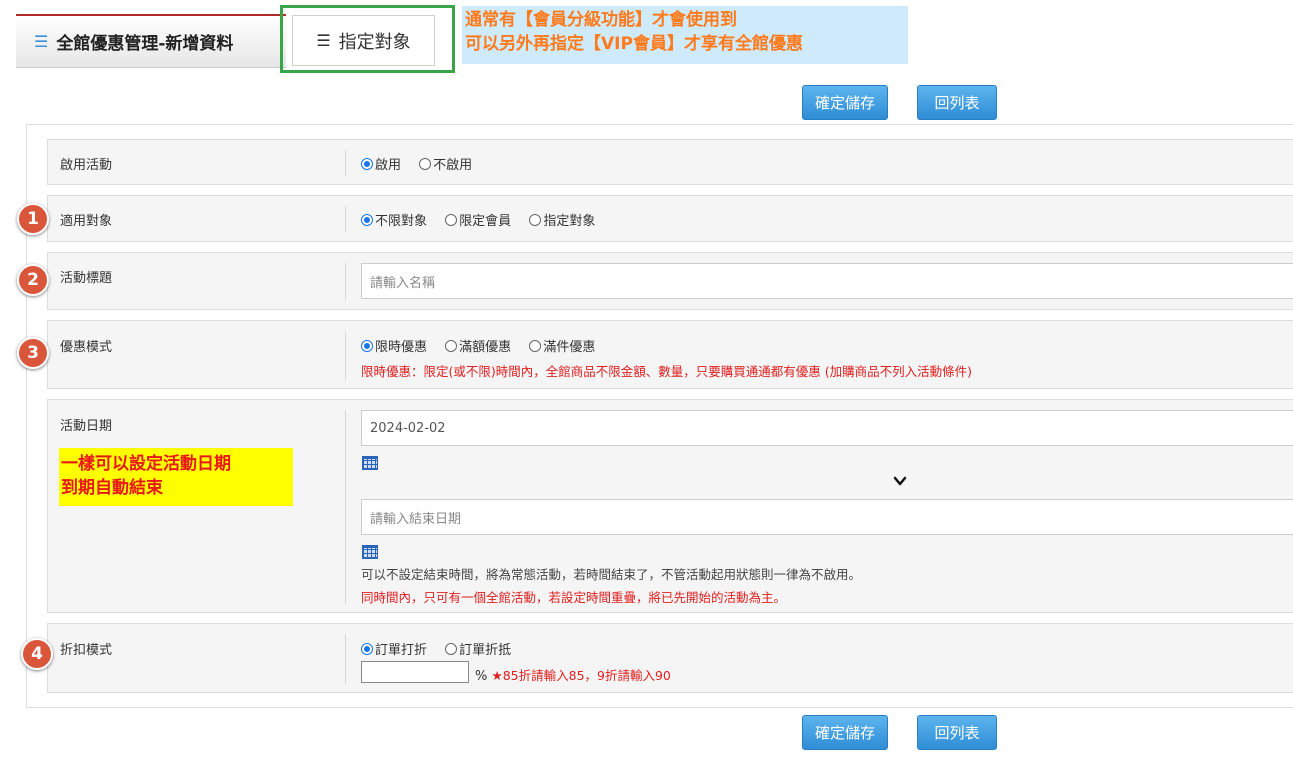 The height and width of the screenshot is (775, 1293). I want to click on end-date-placeholder: 請輸入結束日期, so click(416, 519).